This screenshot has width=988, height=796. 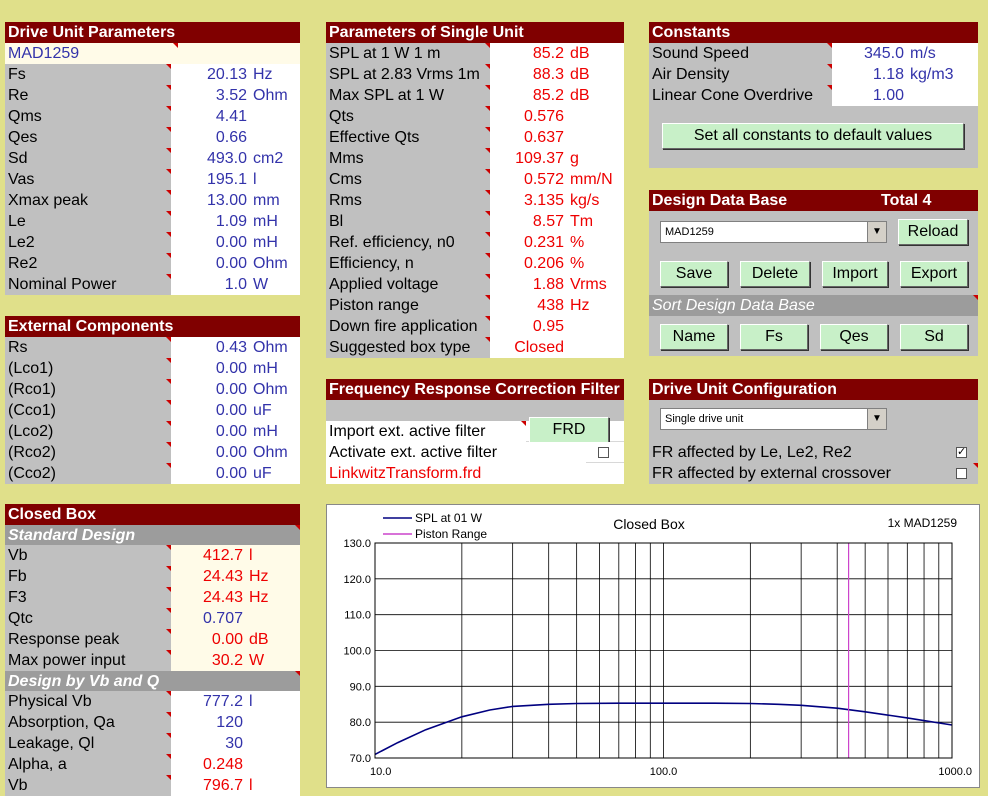 I want to click on fr-le-checkbox: ✓, so click(x=961, y=452).